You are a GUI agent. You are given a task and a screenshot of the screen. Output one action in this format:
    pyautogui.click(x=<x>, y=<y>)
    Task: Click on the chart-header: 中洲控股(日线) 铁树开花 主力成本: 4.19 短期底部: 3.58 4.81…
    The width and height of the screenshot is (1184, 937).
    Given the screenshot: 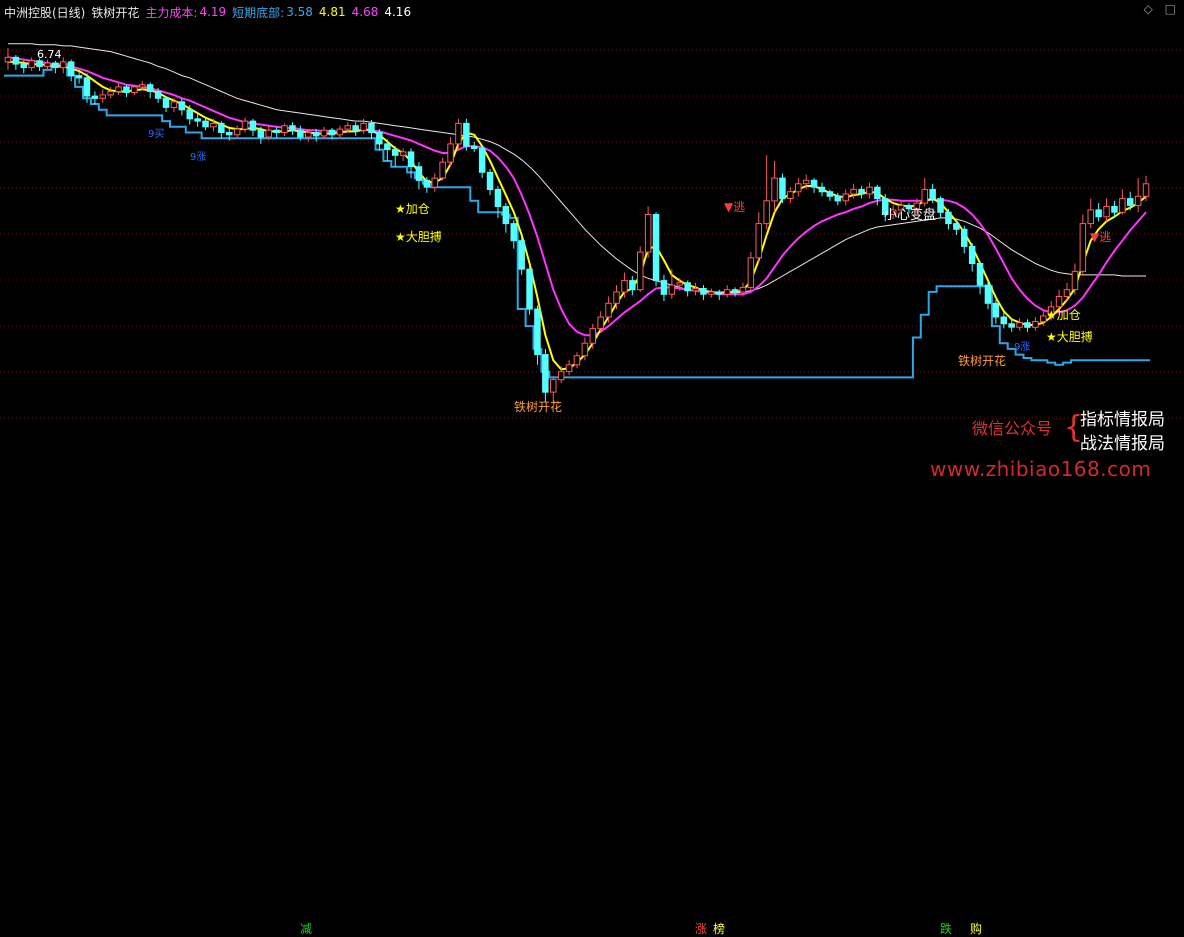 What is the action you would take?
    pyautogui.click(x=210, y=12)
    